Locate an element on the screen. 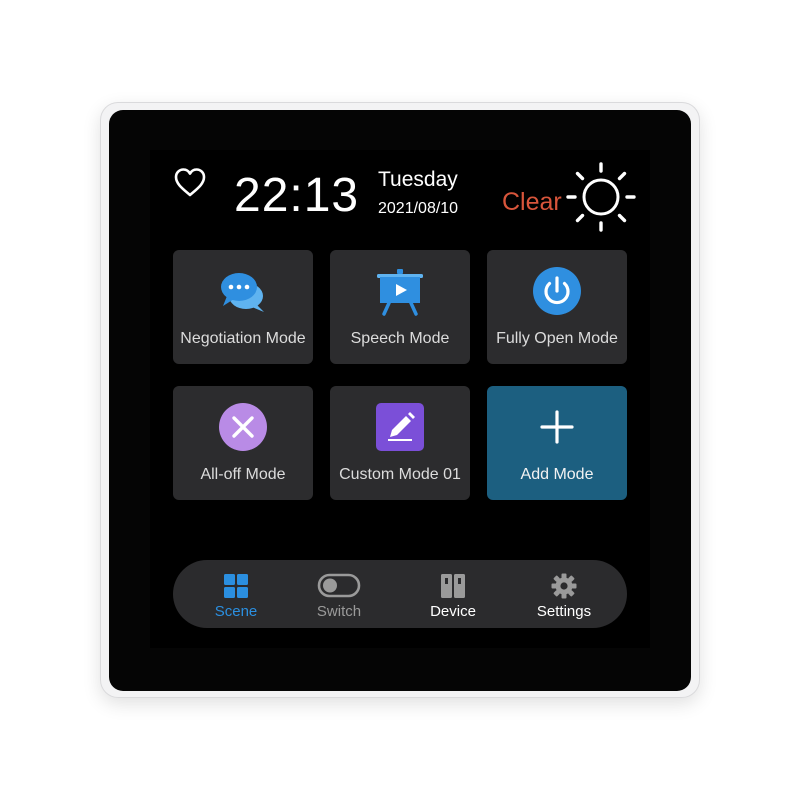 The image size is (800, 800). nav-label: Device is located at coordinates (453, 611).